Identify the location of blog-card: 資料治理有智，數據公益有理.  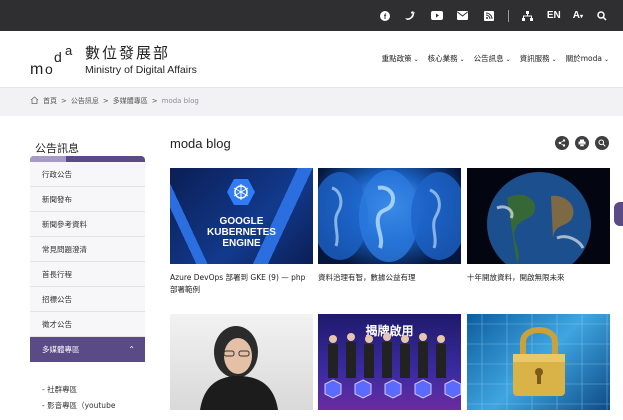
(389, 226).